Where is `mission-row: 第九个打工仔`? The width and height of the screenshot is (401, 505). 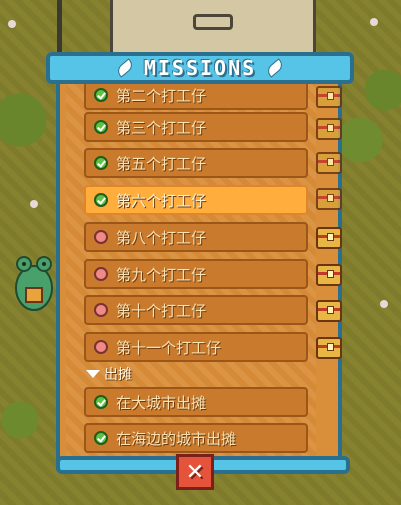 mission-row: 第九个打工仔 is located at coordinates (196, 274).